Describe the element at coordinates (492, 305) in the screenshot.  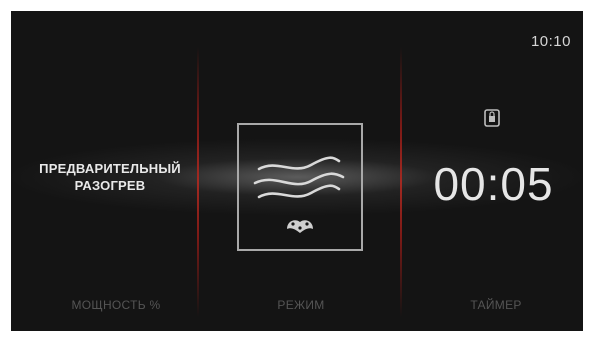
I see `timer-button: ТАЙМЕР` at that location.